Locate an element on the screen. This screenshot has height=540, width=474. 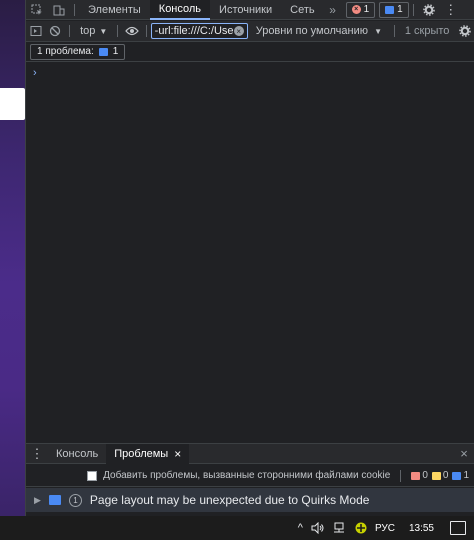
log-levels-label: Уровни по умолчанию is located at coordinates (311, 31).